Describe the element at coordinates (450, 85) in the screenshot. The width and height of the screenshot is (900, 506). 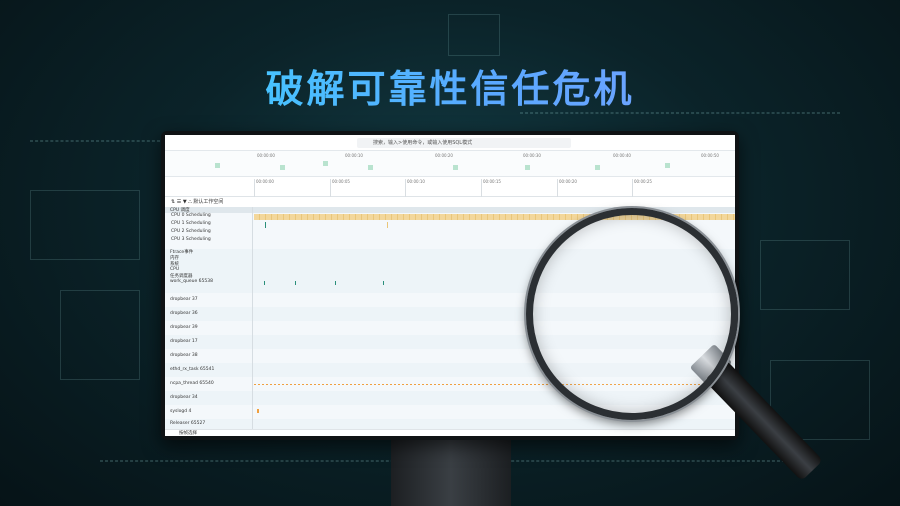
I see `headline: 破解可靠性信任危机` at that location.